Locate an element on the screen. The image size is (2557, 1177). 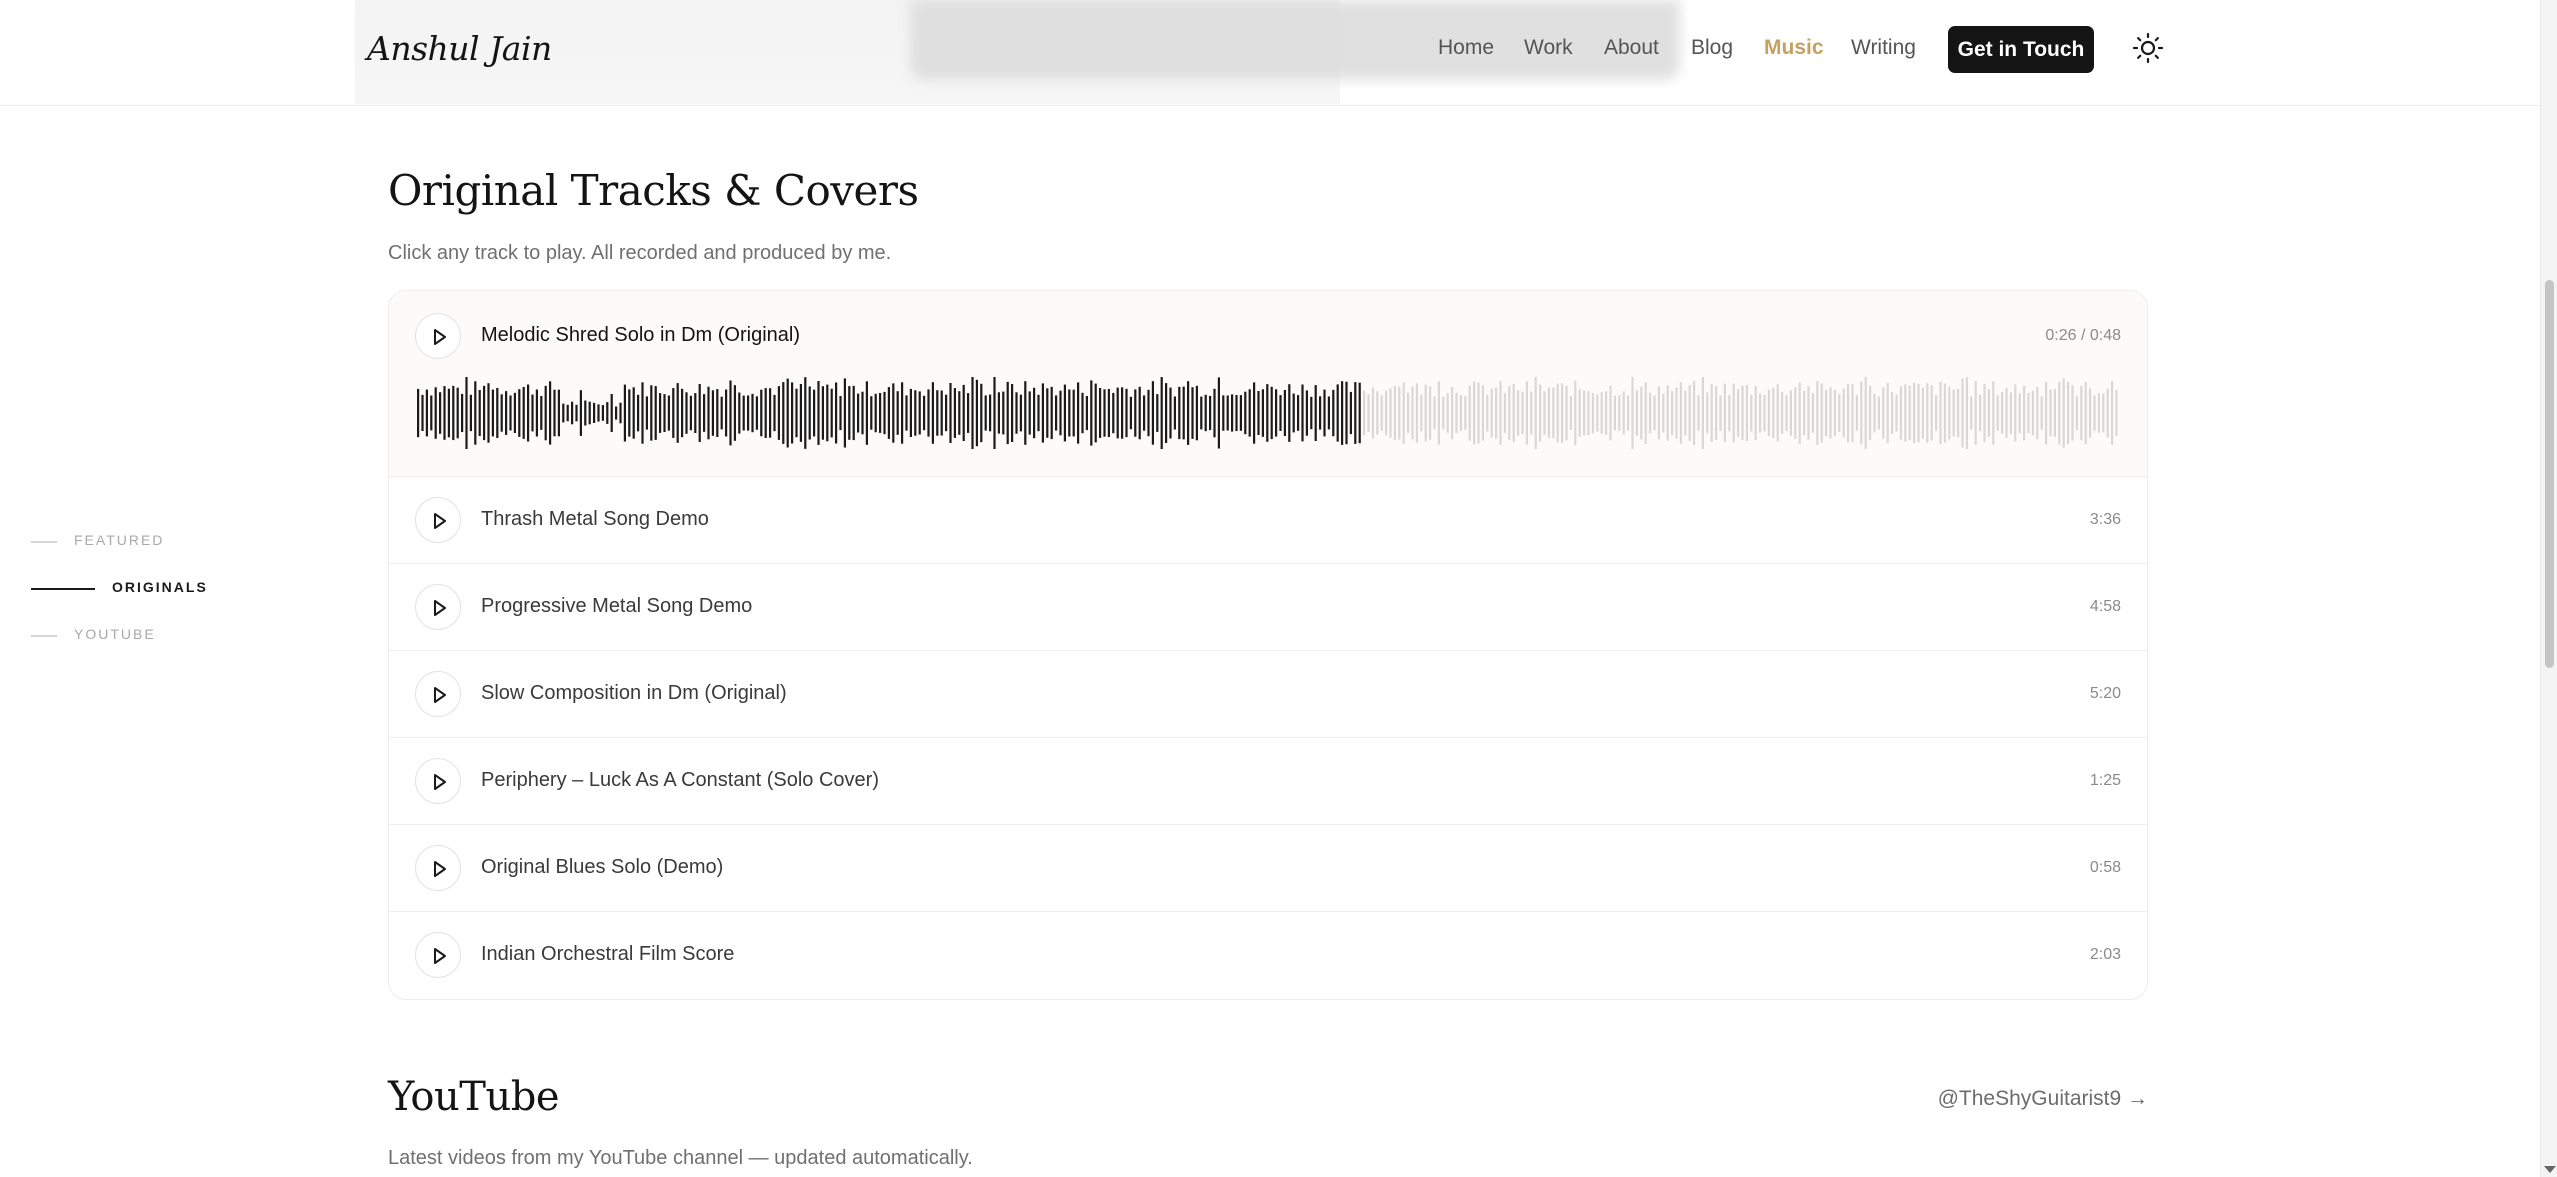
track-row: Slow Composition in Dm (Original) 5:20 is located at coordinates (1268, 694).